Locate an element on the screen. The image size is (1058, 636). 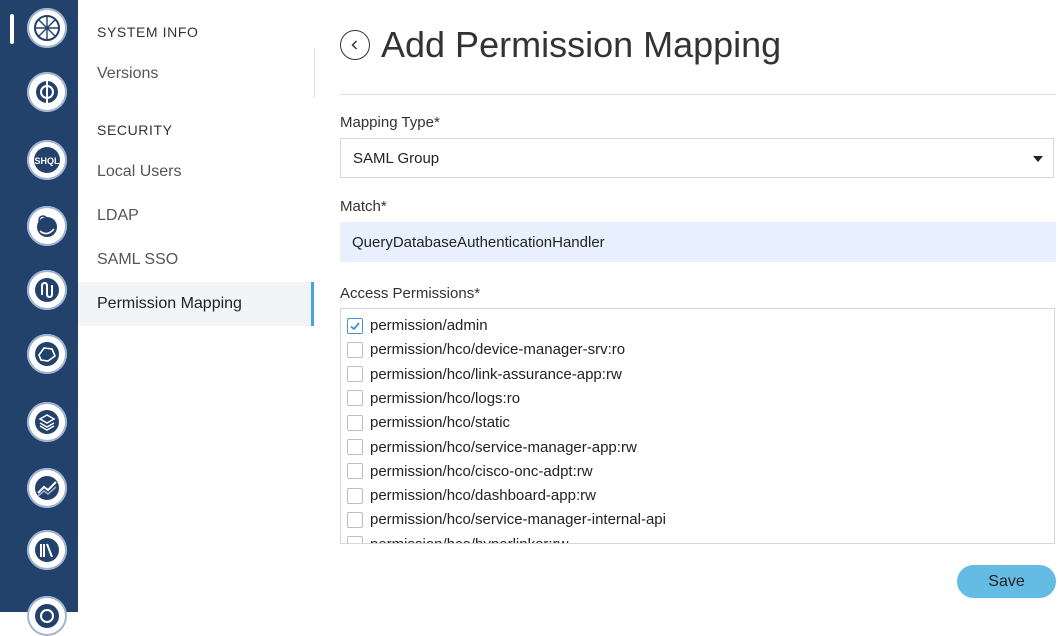
mapping-type-label: Mapping Type* is located at coordinates (390, 122).